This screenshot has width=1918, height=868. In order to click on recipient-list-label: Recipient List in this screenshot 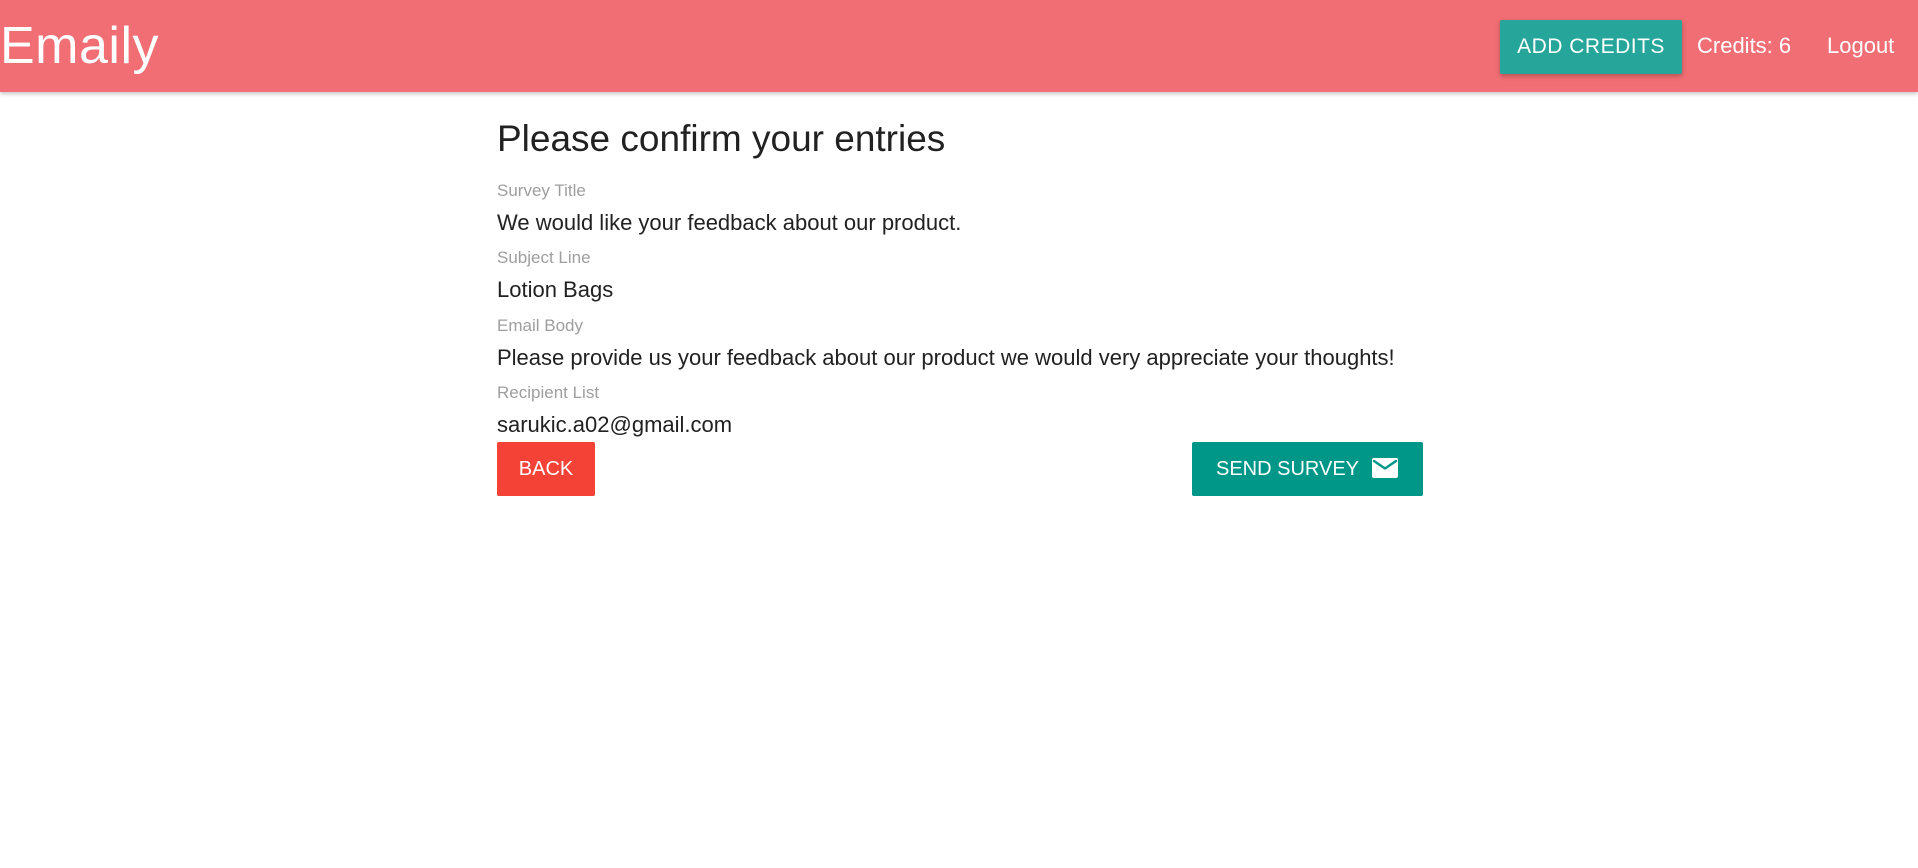, I will do `click(548, 392)`.